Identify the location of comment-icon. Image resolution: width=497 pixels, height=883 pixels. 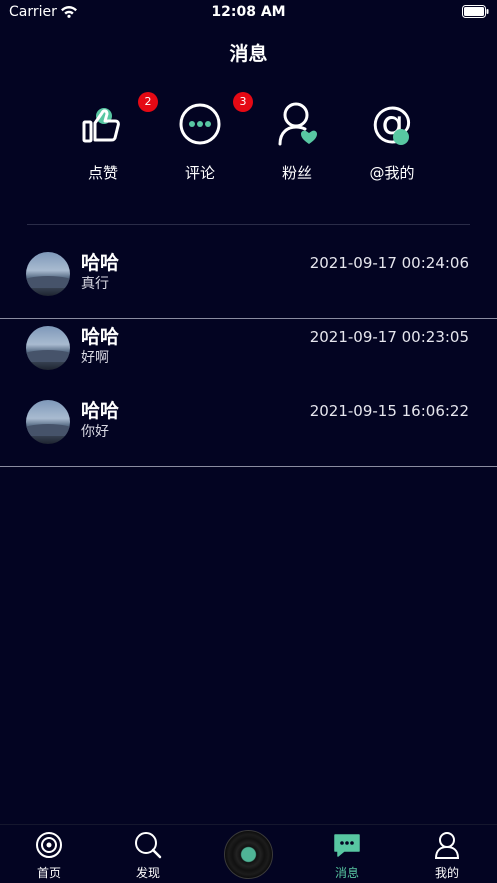
(200, 124).